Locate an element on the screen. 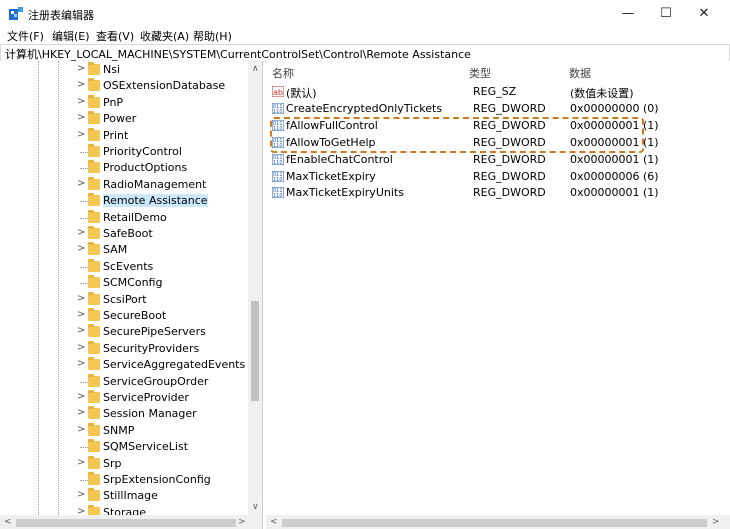  tree-item: > SAM is located at coordinates (124, 250).